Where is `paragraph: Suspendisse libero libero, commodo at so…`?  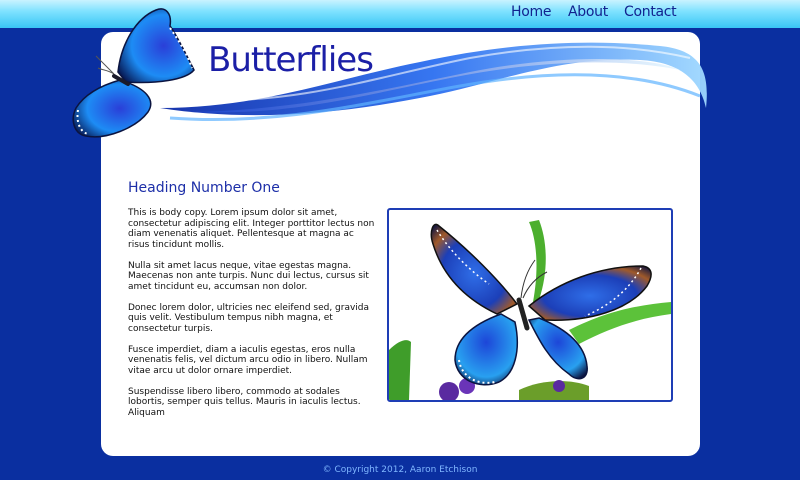 paragraph: Suspendisse libero libero, commodo at so… is located at coordinates (244, 402).